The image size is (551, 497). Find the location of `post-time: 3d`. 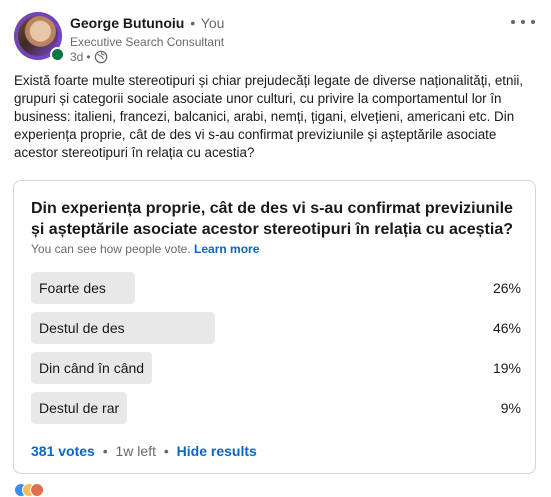

post-time: 3d is located at coordinates (77, 57).